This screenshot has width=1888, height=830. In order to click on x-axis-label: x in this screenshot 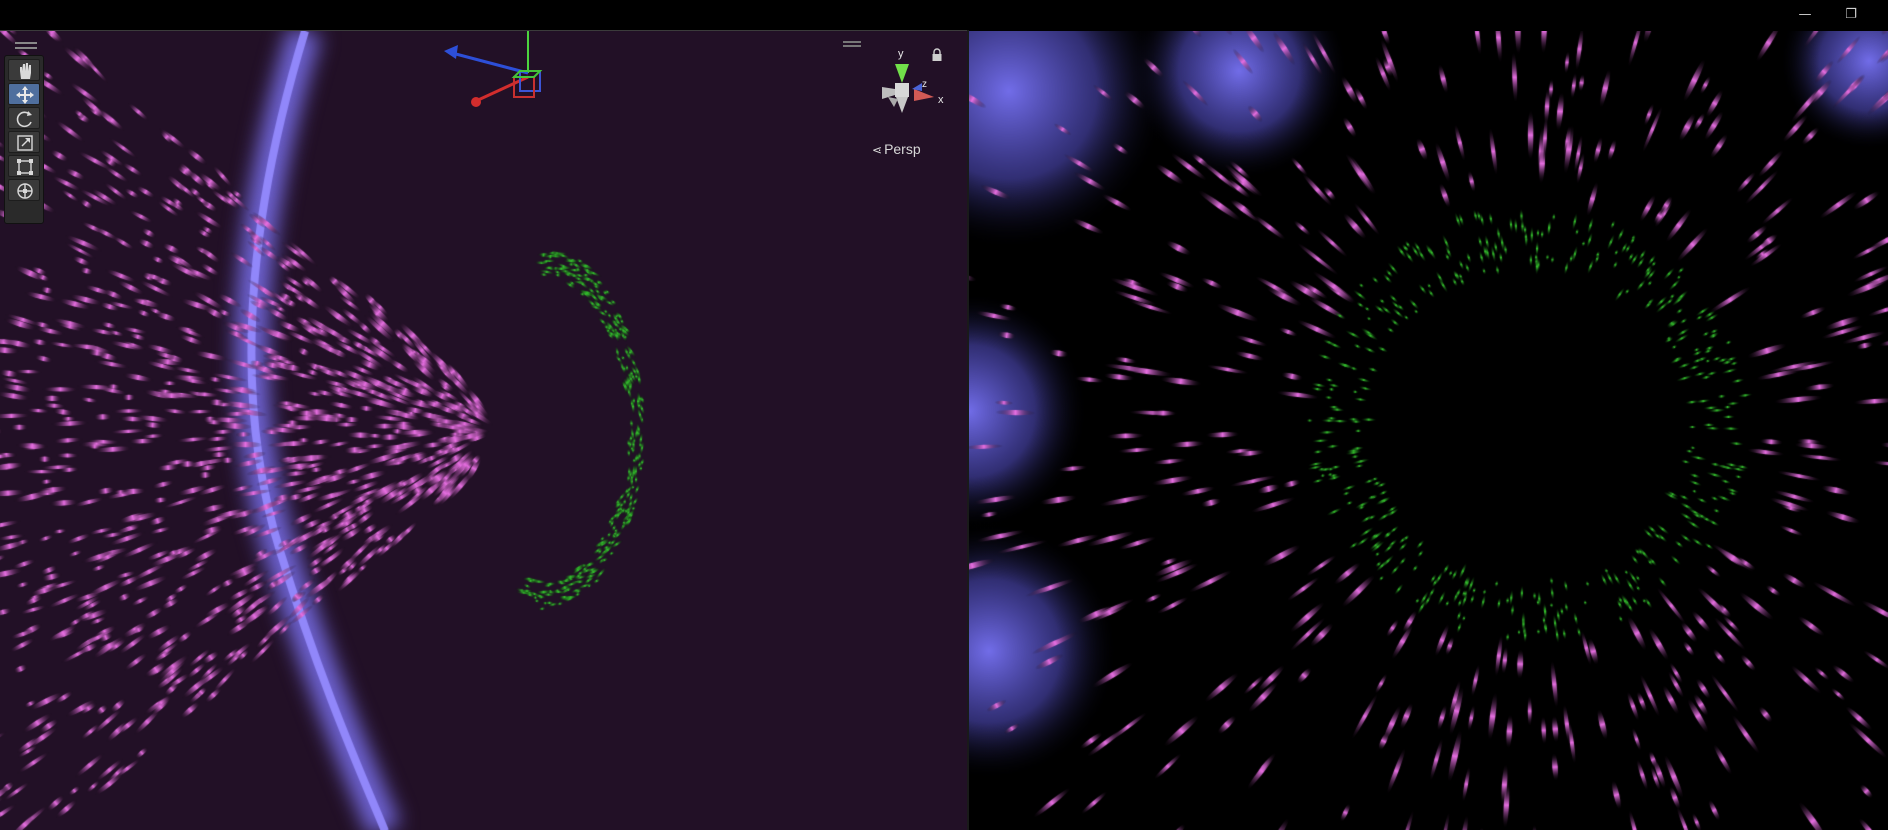, I will do `click(941, 100)`.